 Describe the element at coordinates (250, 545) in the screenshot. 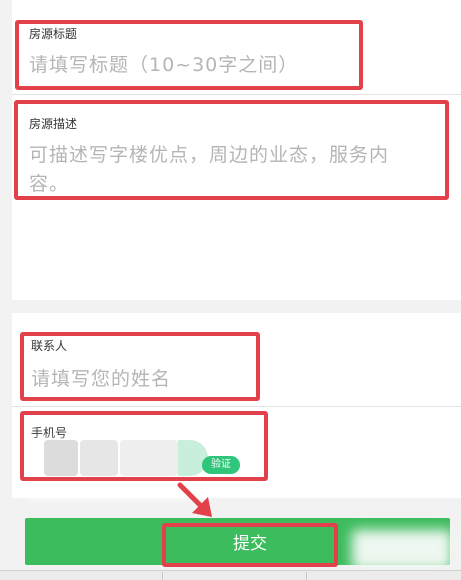

I see `submit-button: 提交` at that location.